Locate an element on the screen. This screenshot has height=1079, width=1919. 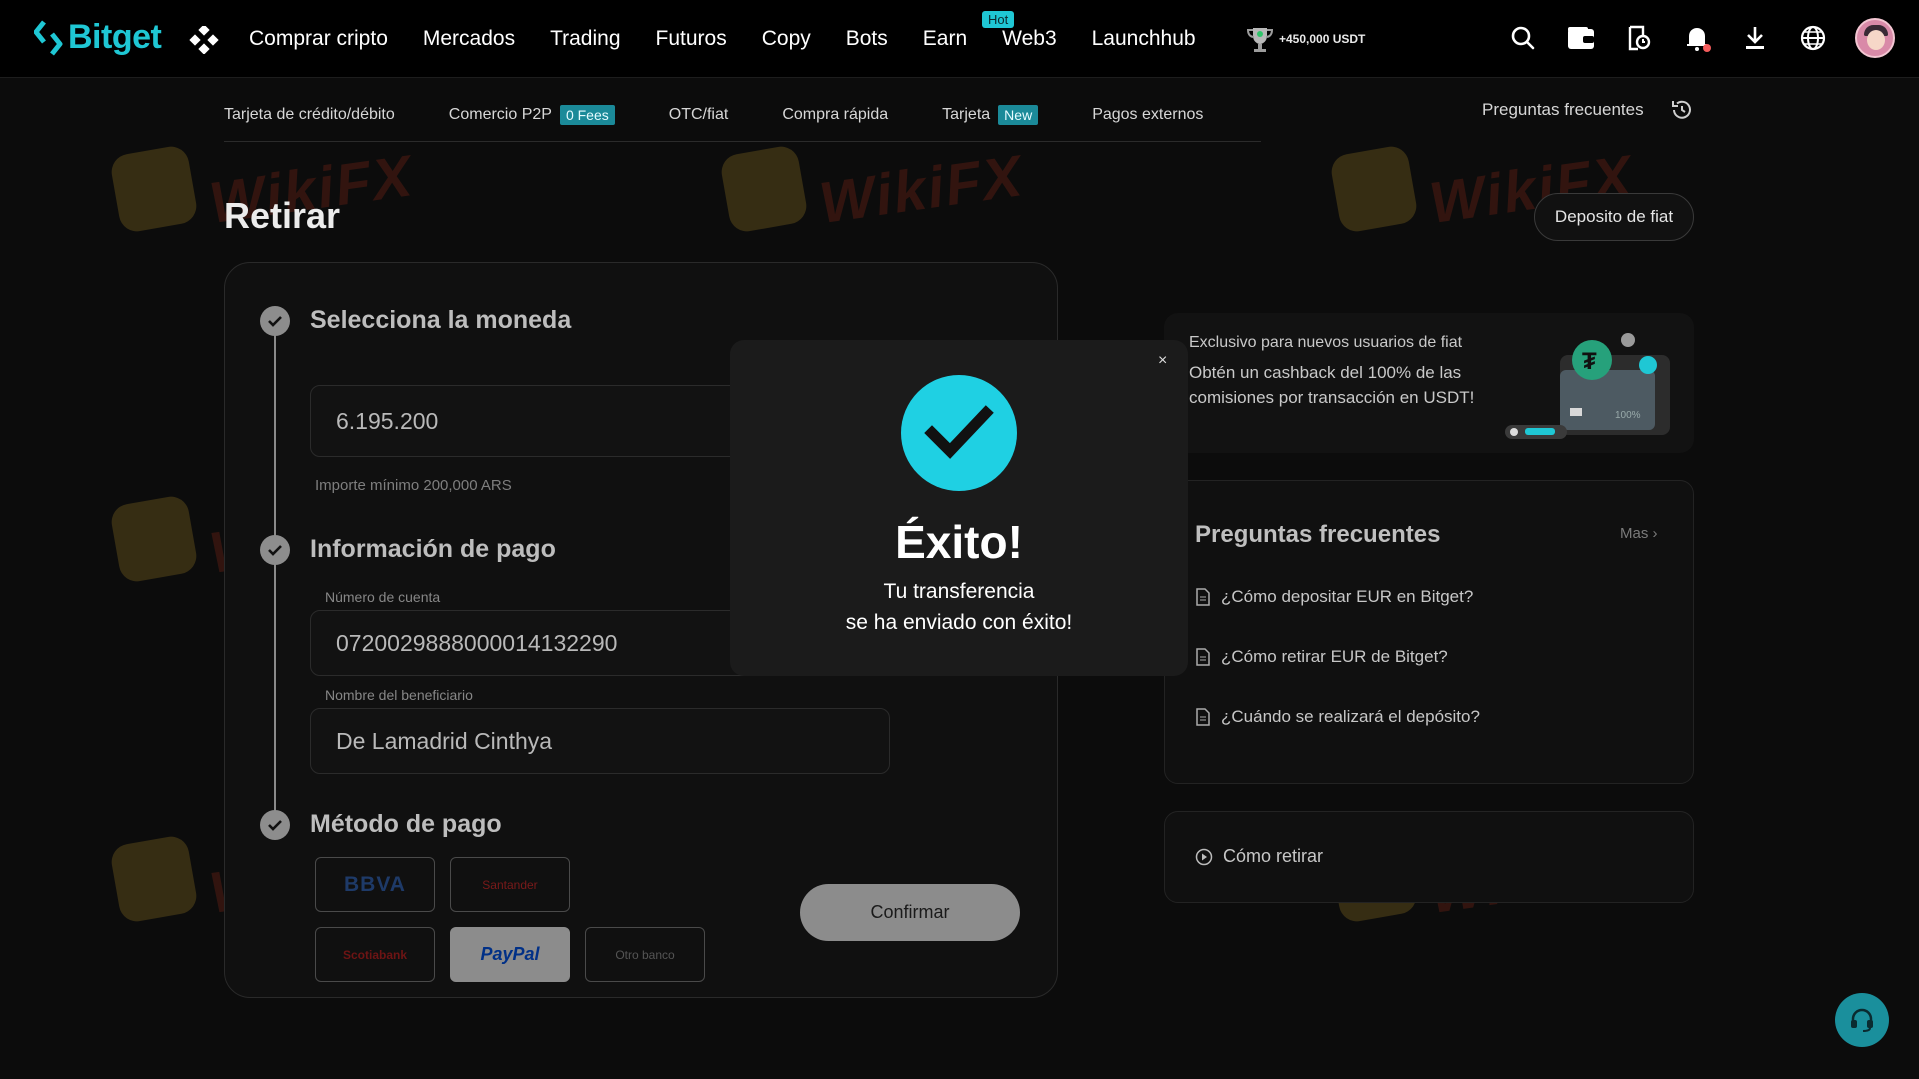
min-amount-hint: Importe mínimo 200,000 ARS is located at coordinates (413, 485).